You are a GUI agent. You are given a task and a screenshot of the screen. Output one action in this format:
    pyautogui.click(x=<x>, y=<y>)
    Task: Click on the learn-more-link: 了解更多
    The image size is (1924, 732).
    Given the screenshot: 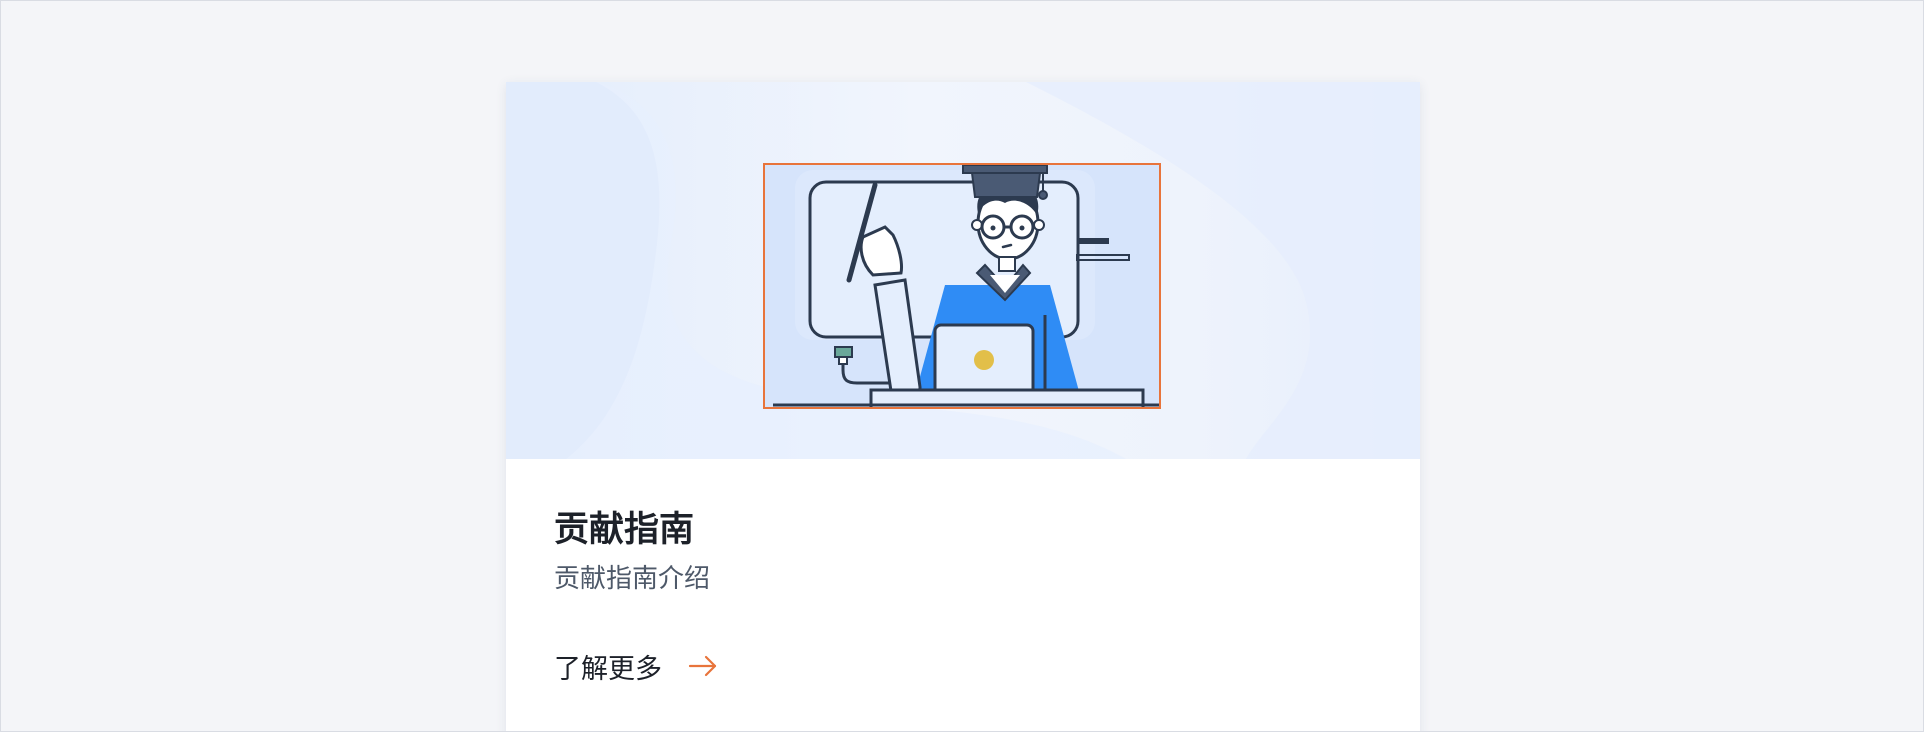 What is the action you would take?
    pyautogui.click(x=636, y=666)
    